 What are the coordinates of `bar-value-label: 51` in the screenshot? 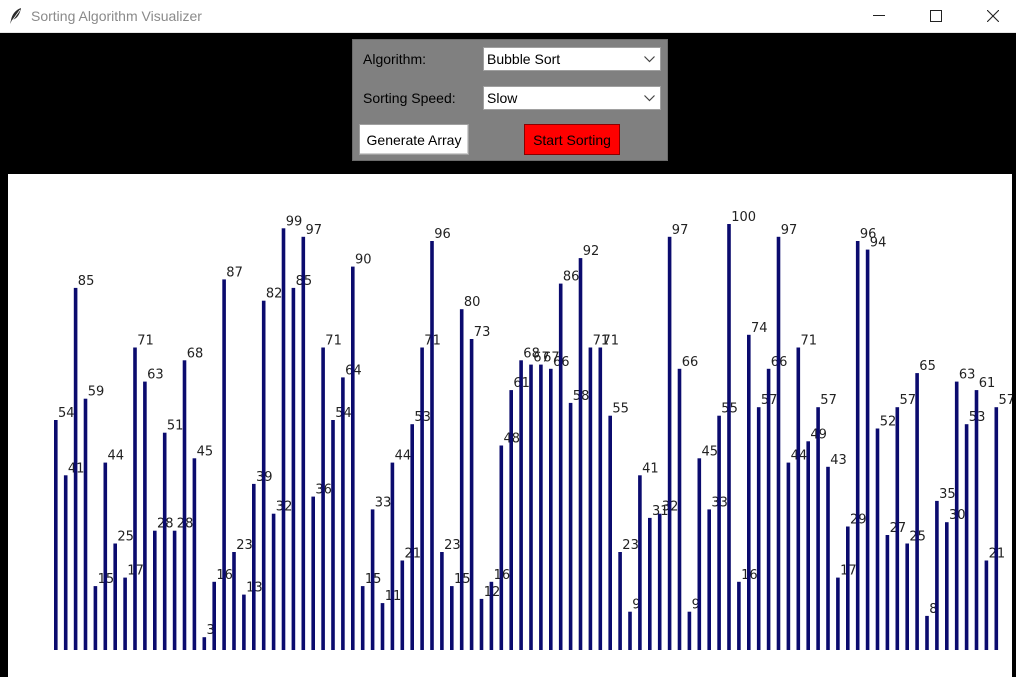 It's located at (175, 426).